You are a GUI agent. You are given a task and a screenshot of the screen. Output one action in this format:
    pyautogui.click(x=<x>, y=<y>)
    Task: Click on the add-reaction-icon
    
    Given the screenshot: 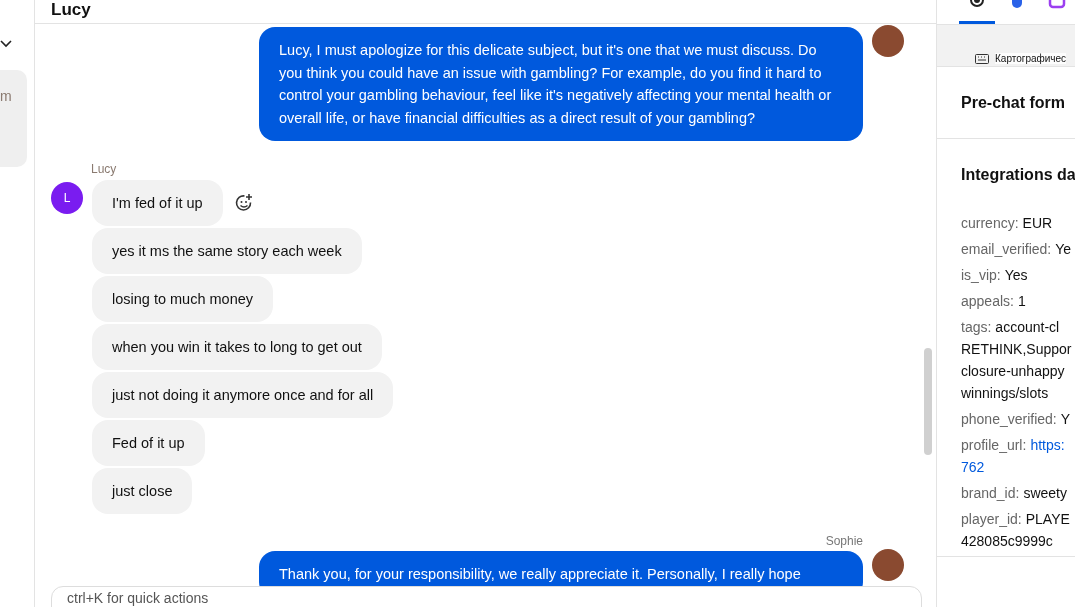 What is the action you would take?
    pyautogui.click(x=243, y=203)
    